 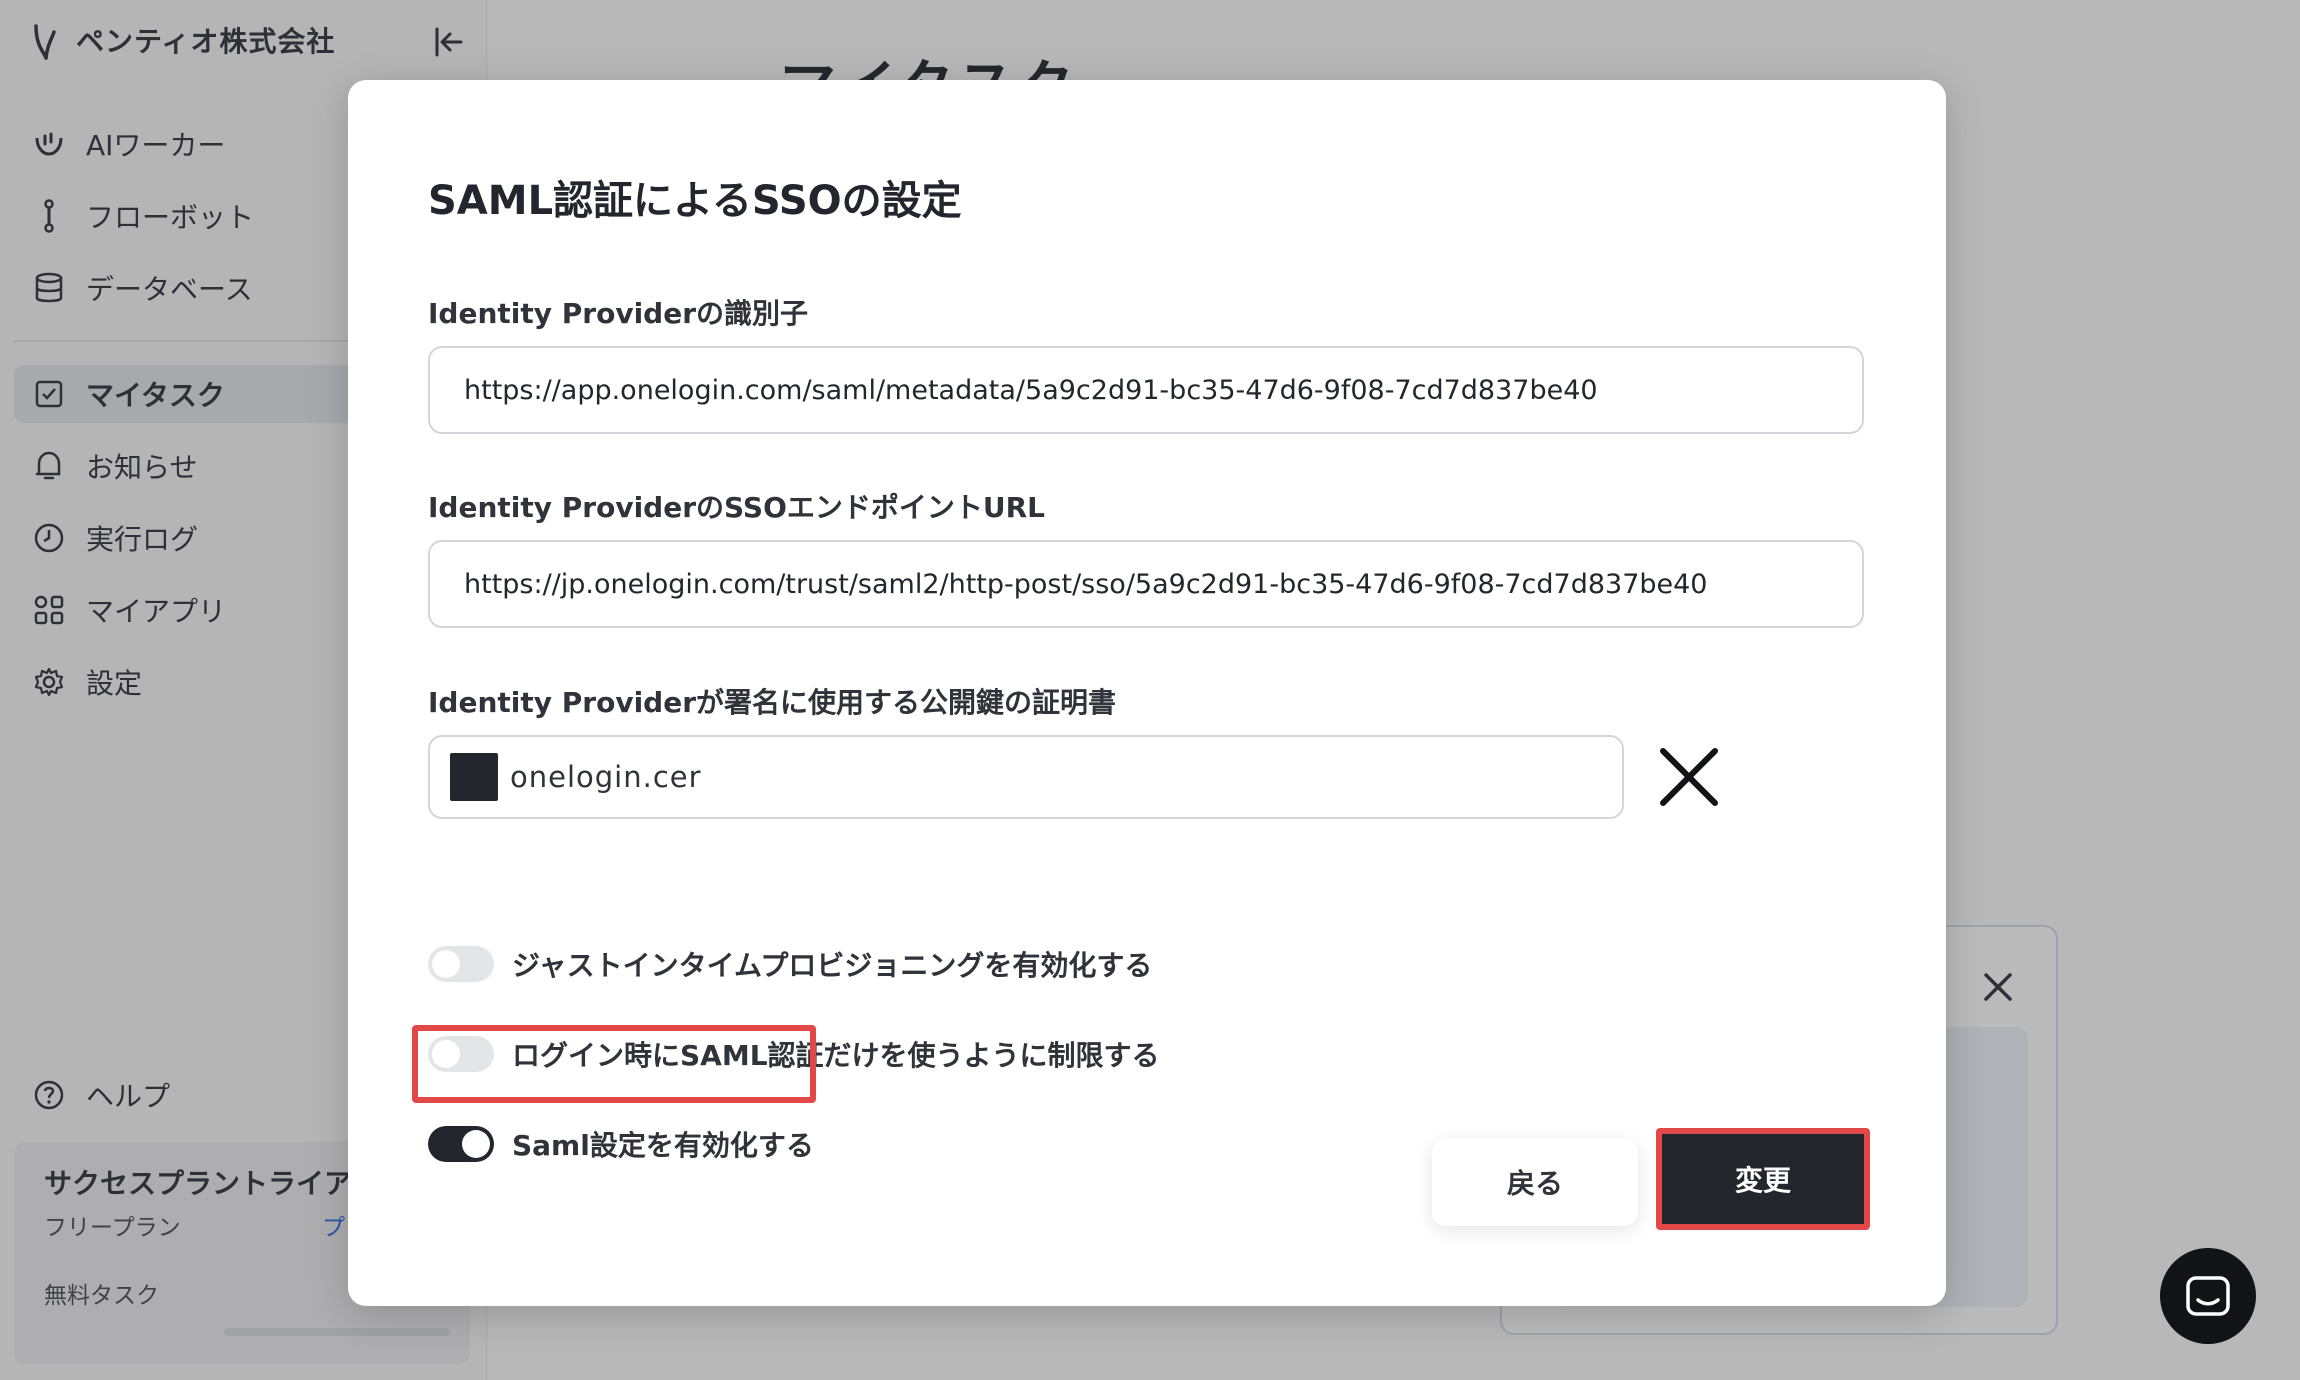 I want to click on saml-enable-toggle, so click(x=461, y=1144).